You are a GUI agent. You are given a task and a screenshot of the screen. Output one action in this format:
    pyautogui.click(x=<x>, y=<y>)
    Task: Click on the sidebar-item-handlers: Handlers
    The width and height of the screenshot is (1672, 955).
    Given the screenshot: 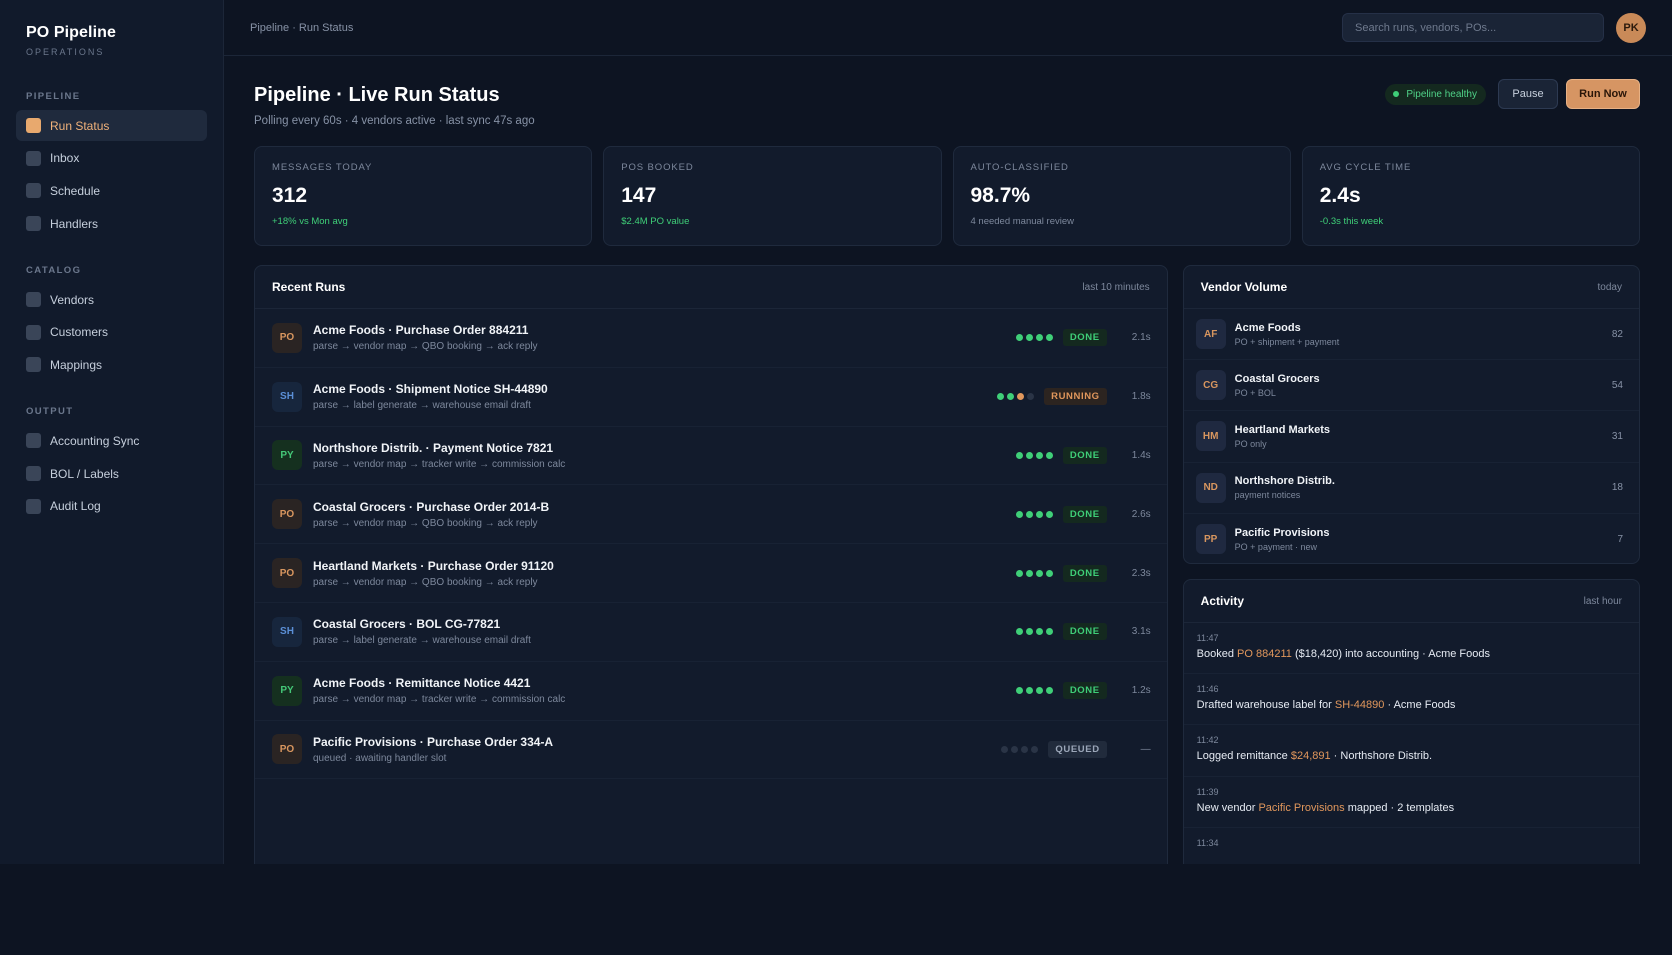 What is the action you would take?
    pyautogui.click(x=111, y=223)
    